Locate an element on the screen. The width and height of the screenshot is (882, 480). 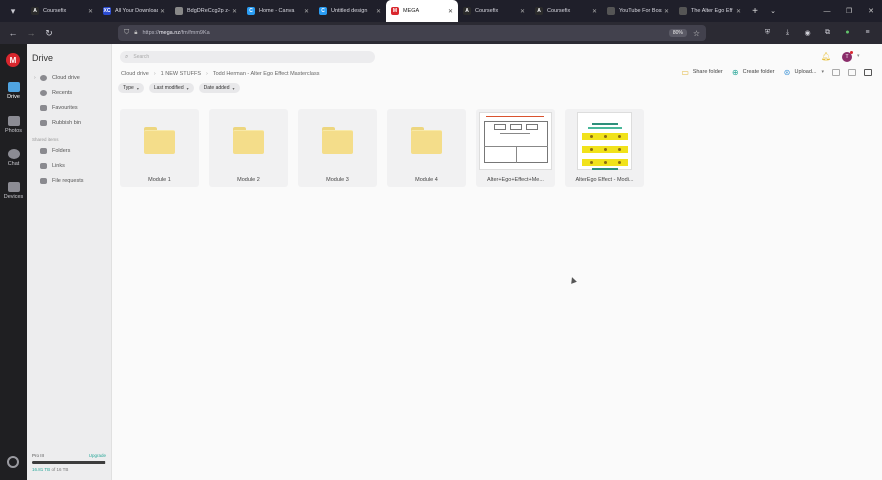
folder-card: Module 2 is located at coordinates (248, 148).